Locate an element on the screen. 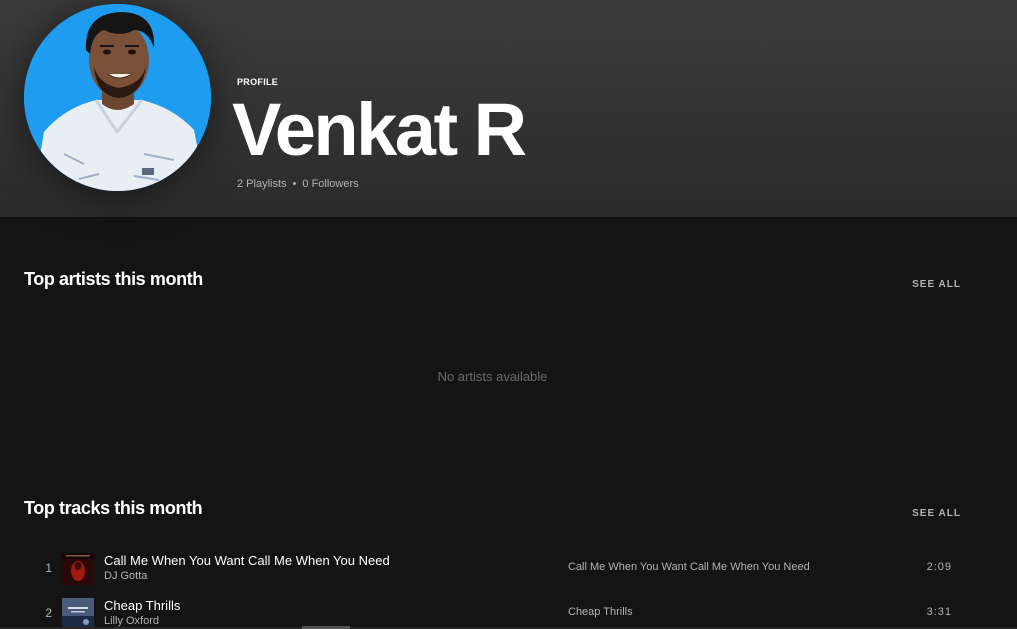 This screenshot has width=1017, height=629. track-title: Cheap Thrills is located at coordinates (142, 605).